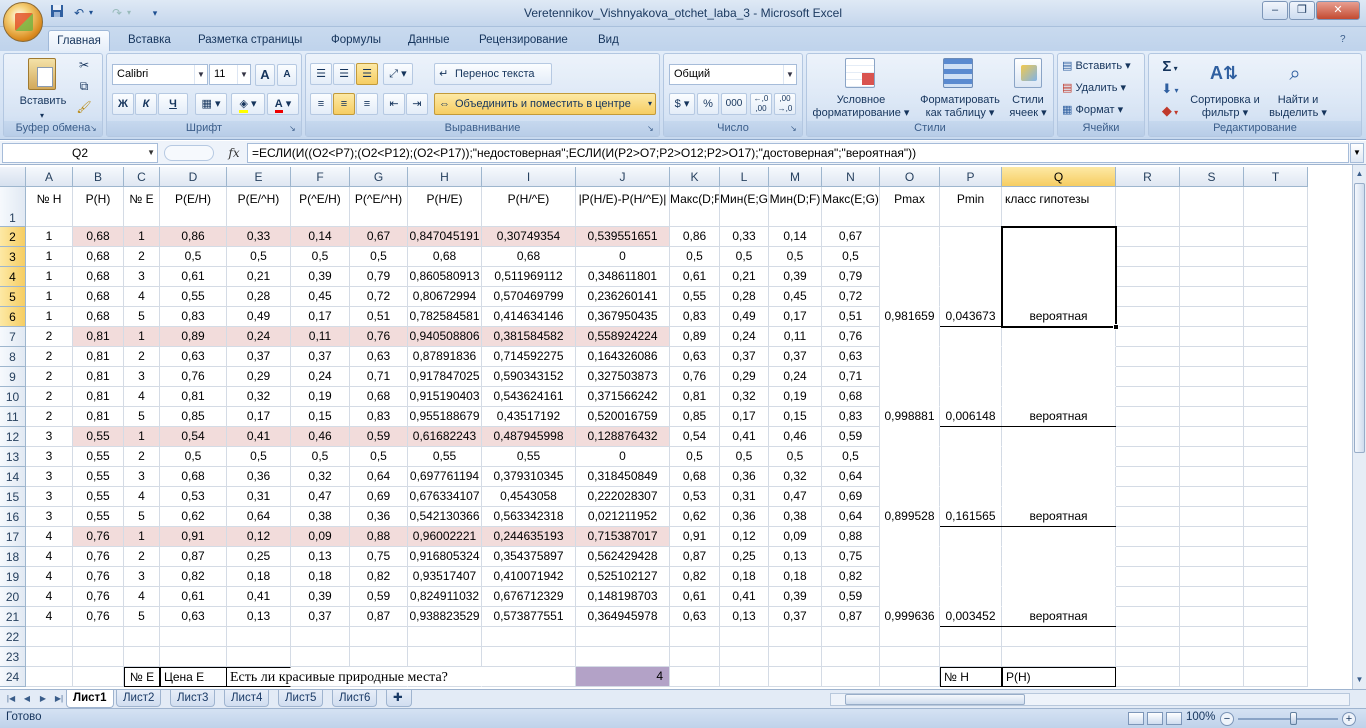 The width and height of the screenshot is (1366, 728). What do you see at coordinates (529, 177) in the screenshot?
I see `column-header-i: I` at bounding box center [529, 177].